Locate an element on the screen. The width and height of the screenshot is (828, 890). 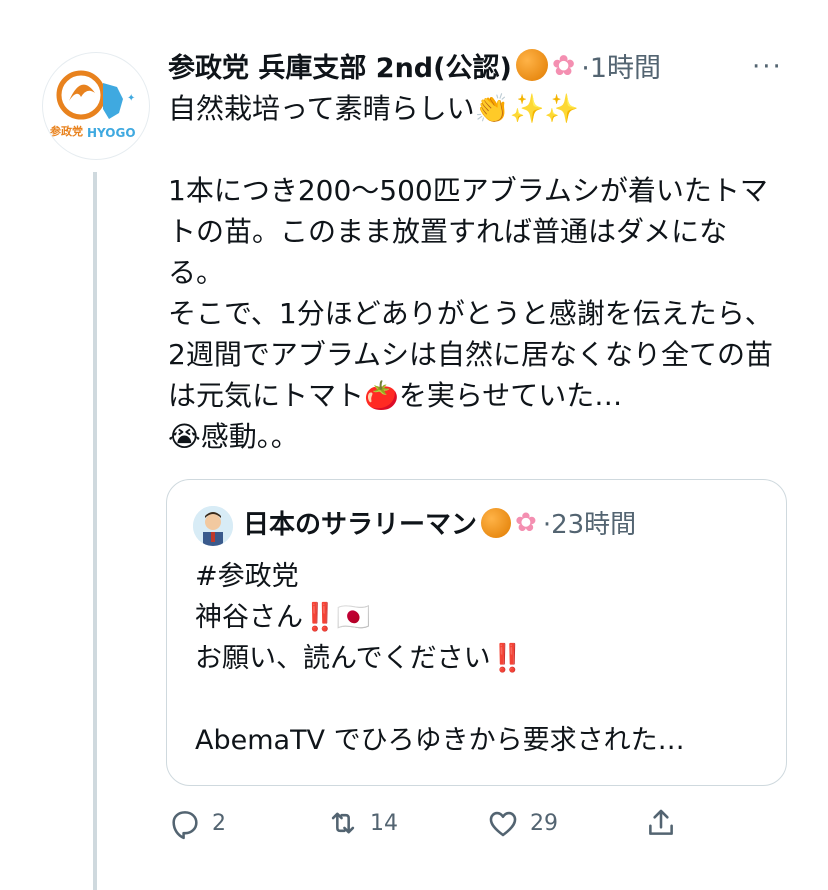
thread-line is located at coordinates (95, 531).